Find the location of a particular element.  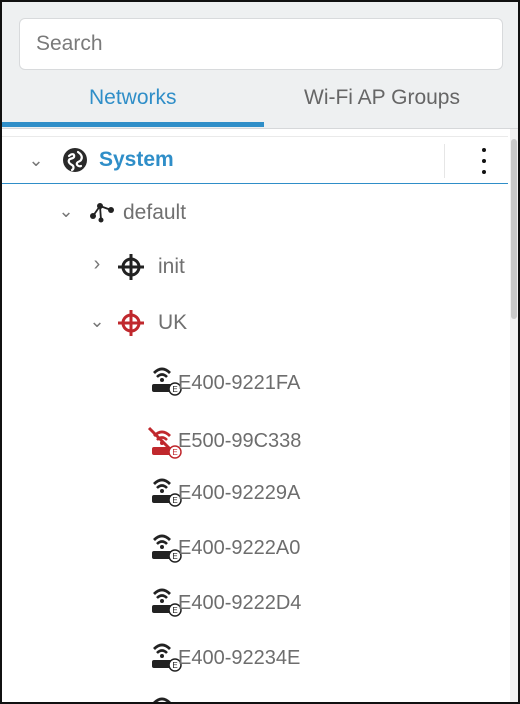

device-label: E400-92229A is located at coordinates (239, 493).